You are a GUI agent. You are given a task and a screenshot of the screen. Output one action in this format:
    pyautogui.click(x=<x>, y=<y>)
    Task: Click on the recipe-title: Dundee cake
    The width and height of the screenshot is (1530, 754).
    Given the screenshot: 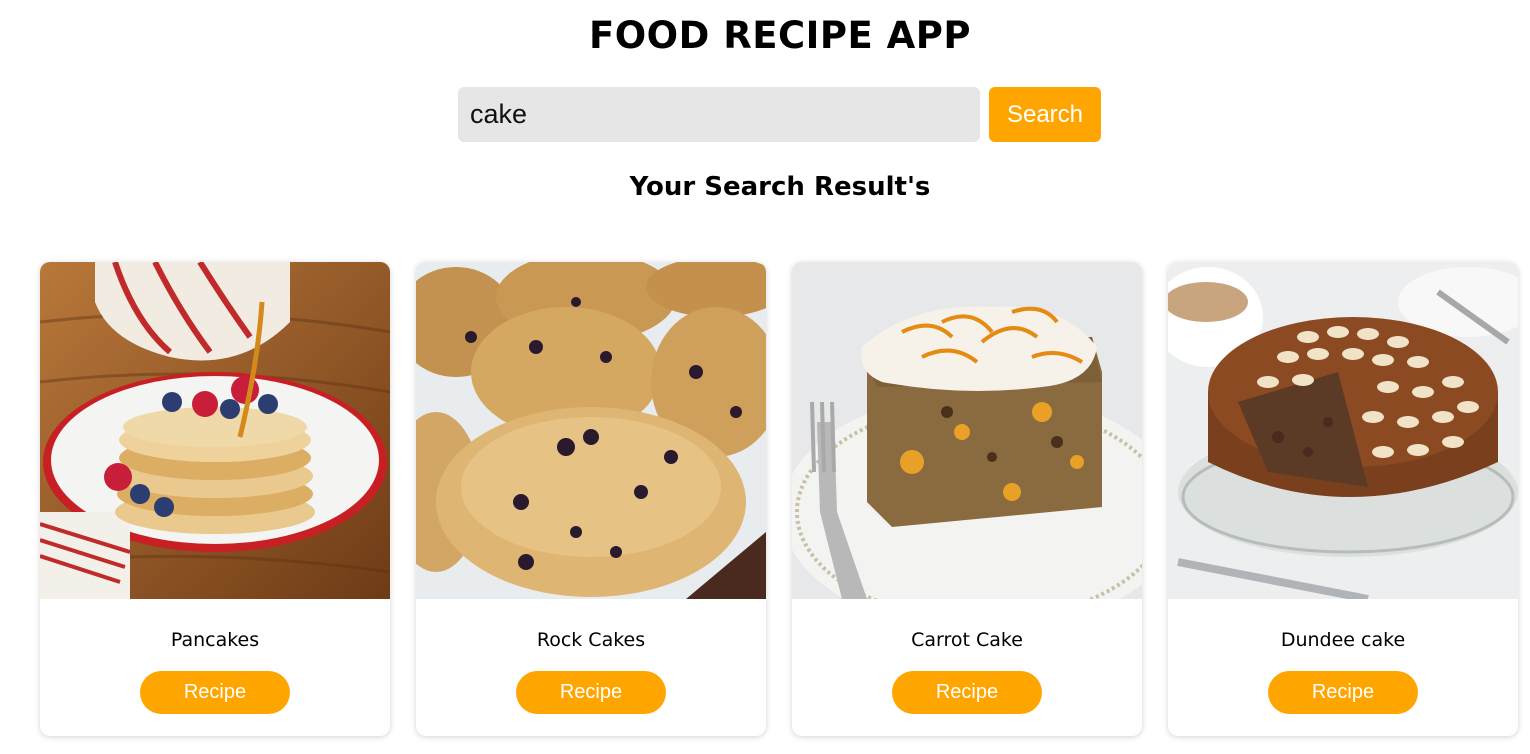 What is the action you would take?
    pyautogui.click(x=1343, y=640)
    